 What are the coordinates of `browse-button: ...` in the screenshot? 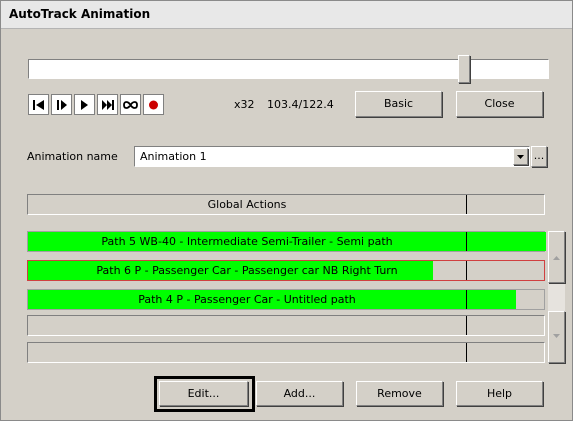 It's located at (539, 156).